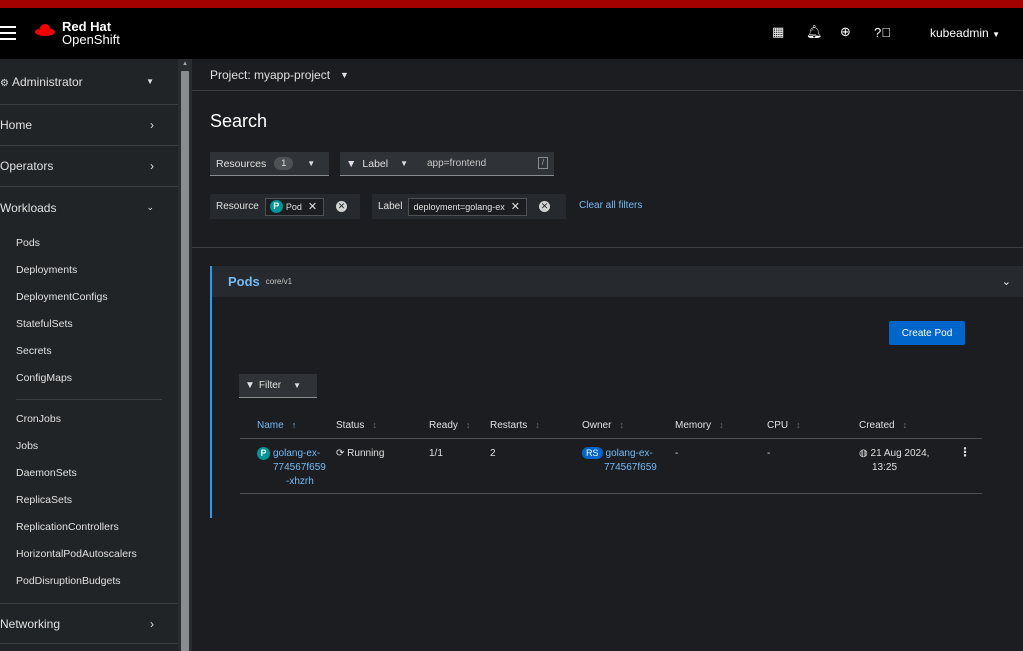  What do you see at coordinates (89, 527) in the screenshot?
I see `sidebar-item-replicationcontrollers: ReplicationControllers` at bounding box center [89, 527].